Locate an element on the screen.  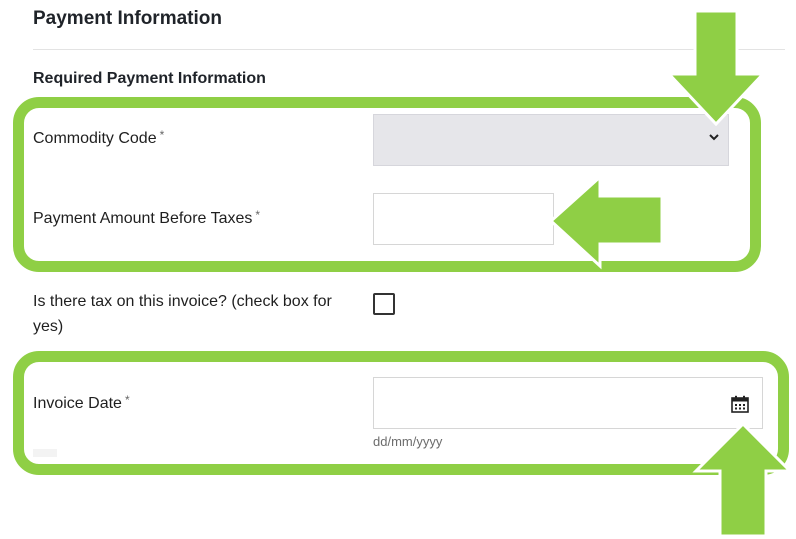
hidden-element is located at coordinates (45, 453).